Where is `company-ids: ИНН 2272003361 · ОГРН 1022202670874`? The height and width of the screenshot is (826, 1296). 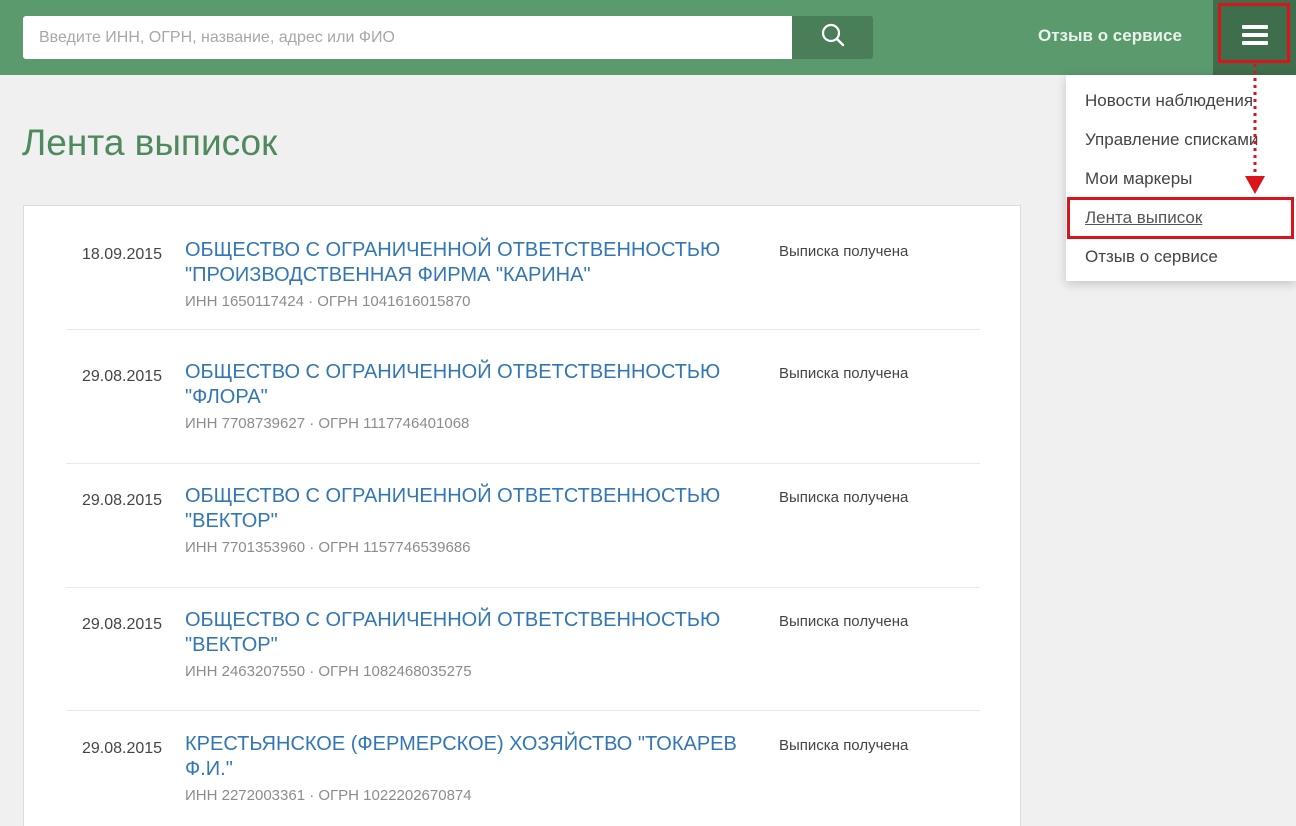
company-ids: ИНН 2272003361 · ОГРН 1022202670874 is located at coordinates (328, 795).